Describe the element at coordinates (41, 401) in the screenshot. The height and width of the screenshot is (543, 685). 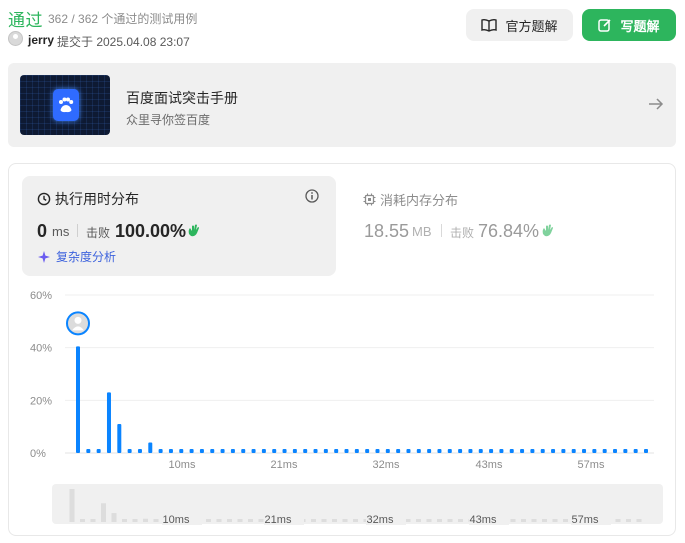
I see `y-tick-label: 20%` at that location.